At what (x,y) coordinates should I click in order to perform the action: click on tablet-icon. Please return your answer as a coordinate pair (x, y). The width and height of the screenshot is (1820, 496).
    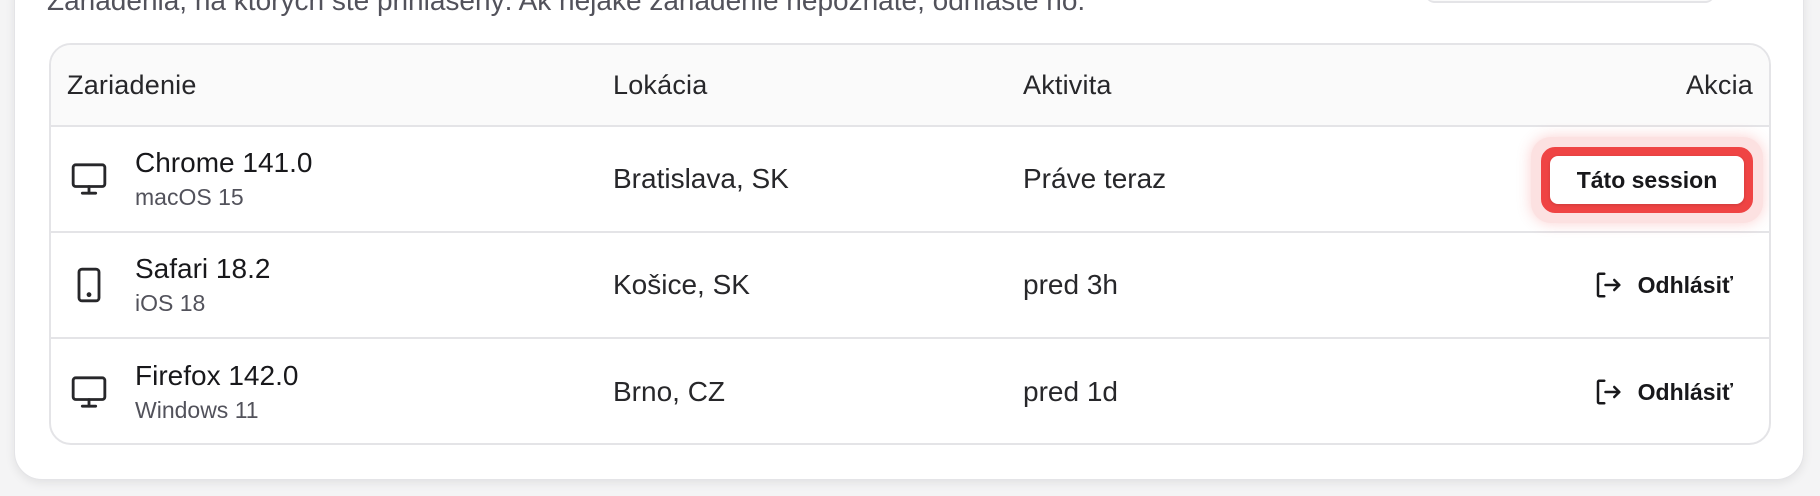
    Looking at the image, I should click on (89, 285).